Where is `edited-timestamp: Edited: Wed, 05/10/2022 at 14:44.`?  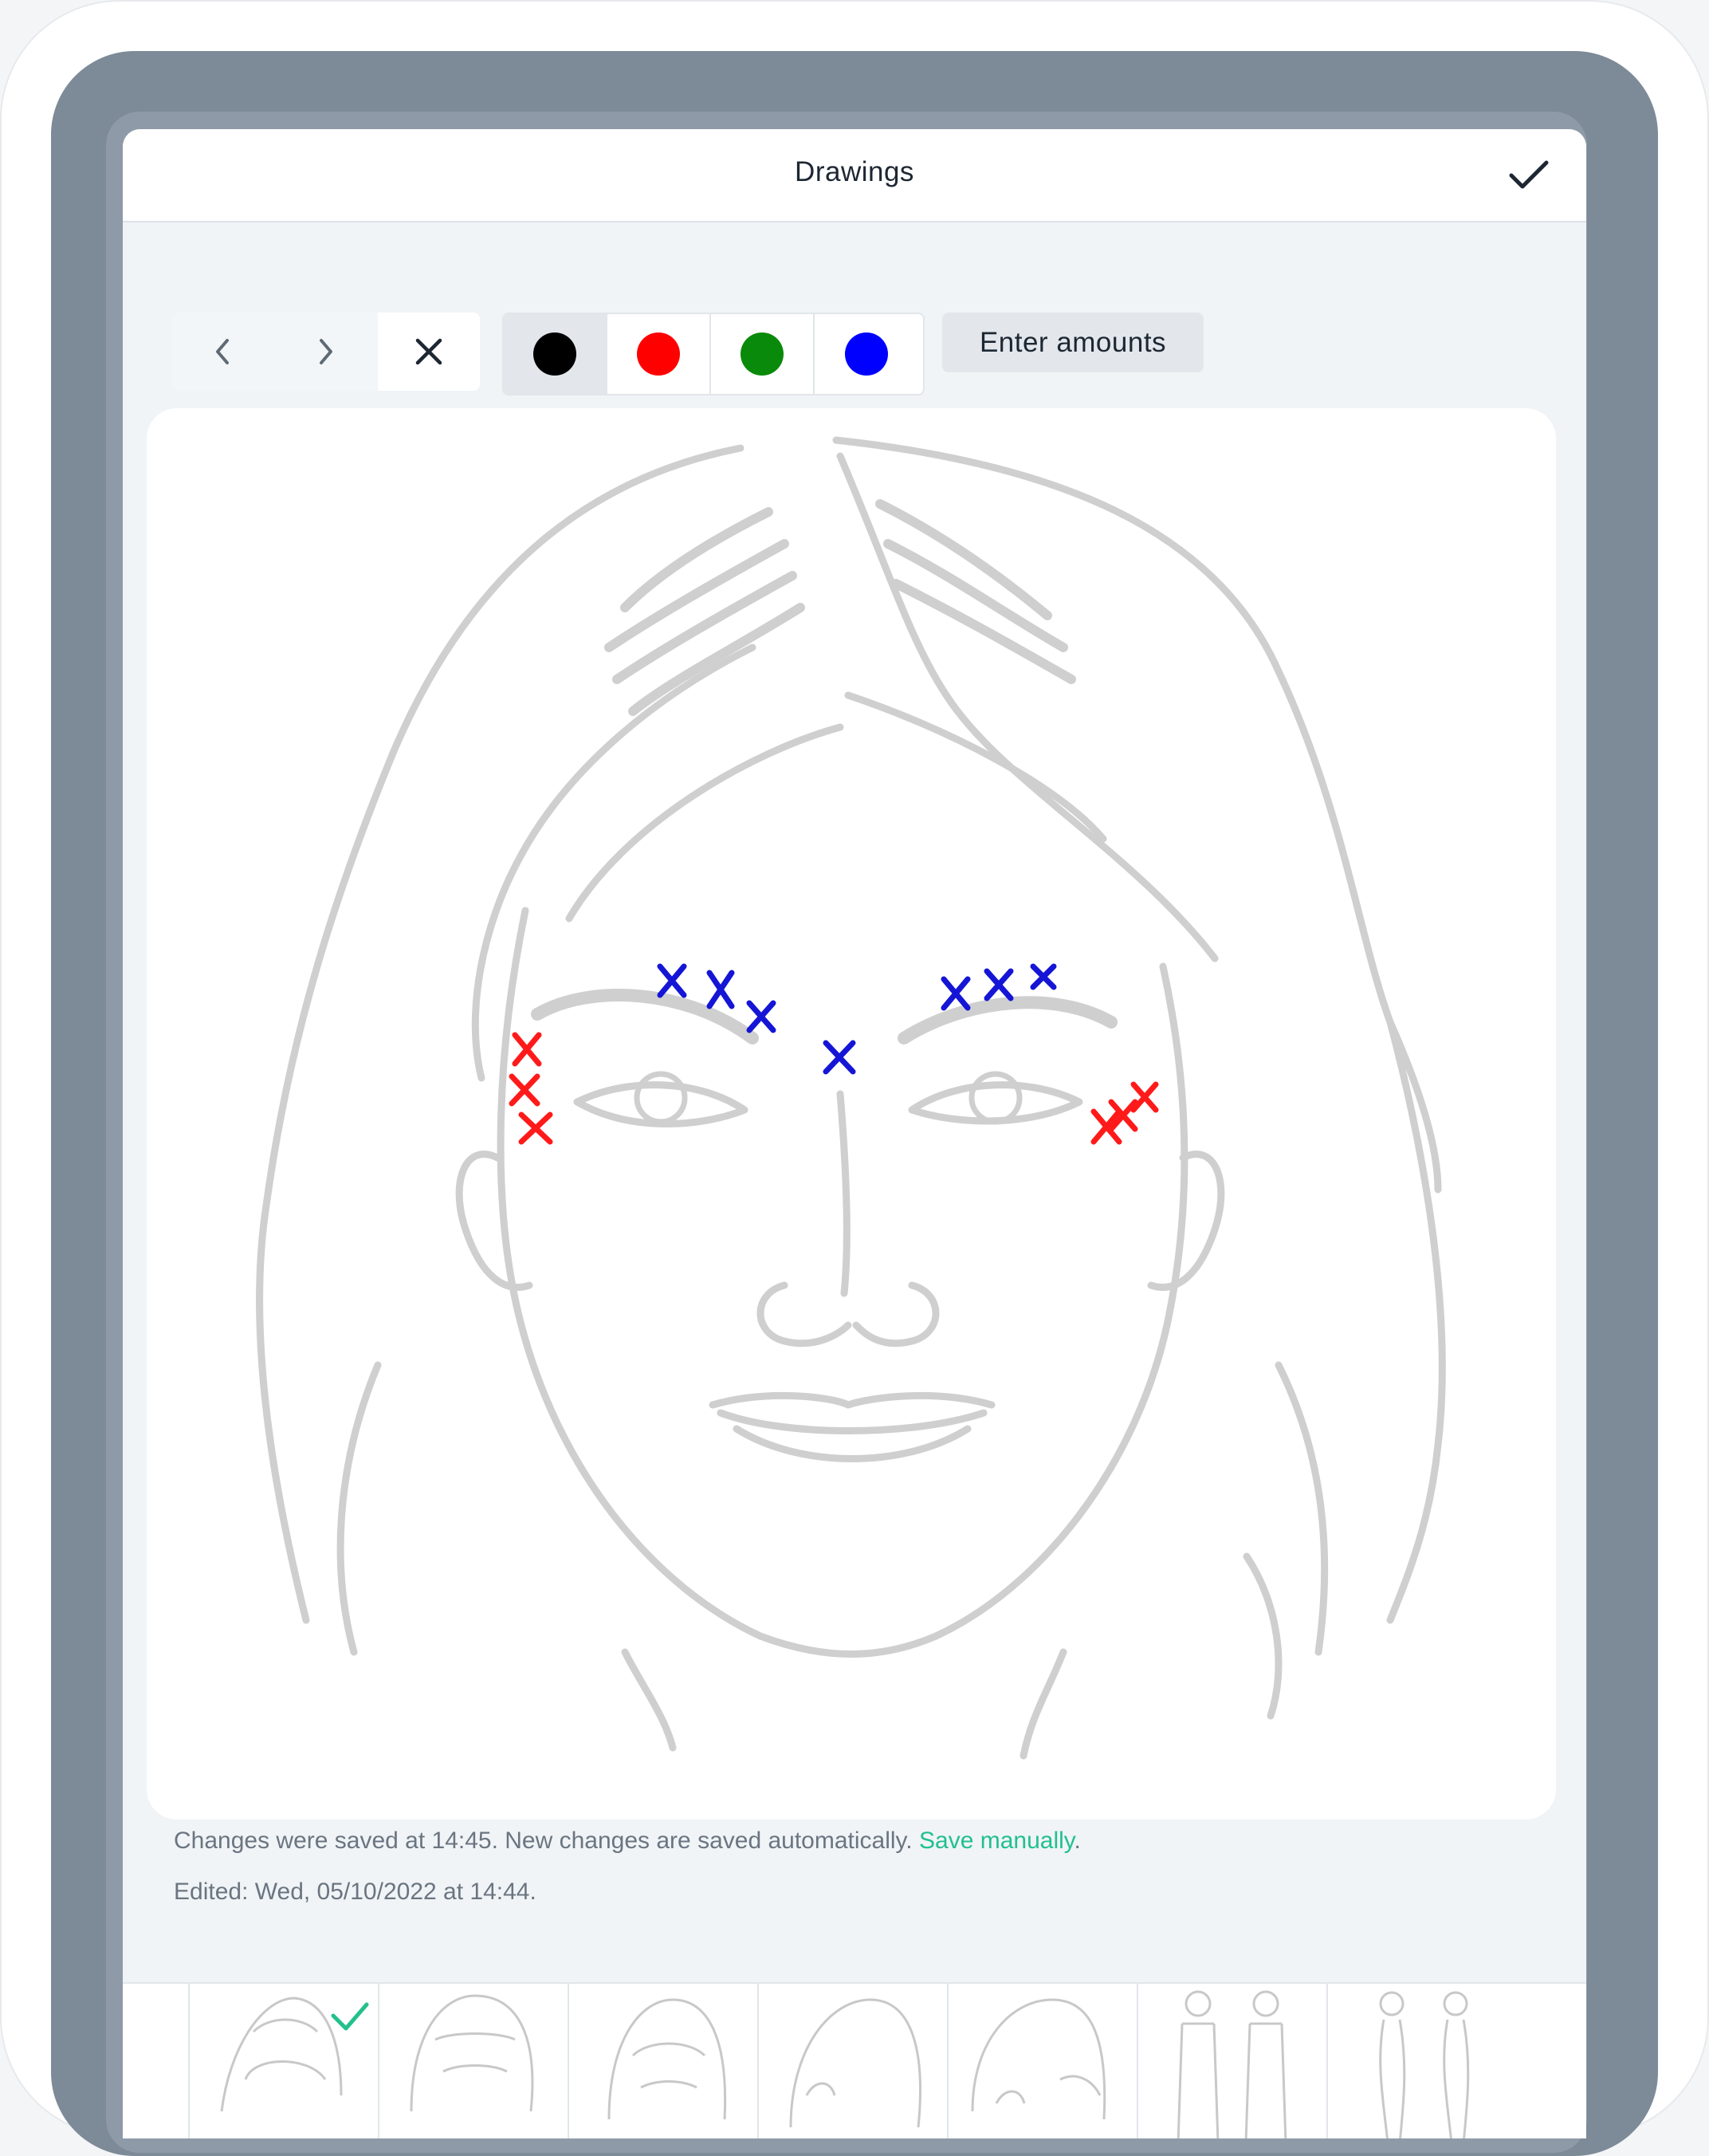 edited-timestamp: Edited: Wed, 05/10/2022 at 14:44. is located at coordinates (355, 1892).